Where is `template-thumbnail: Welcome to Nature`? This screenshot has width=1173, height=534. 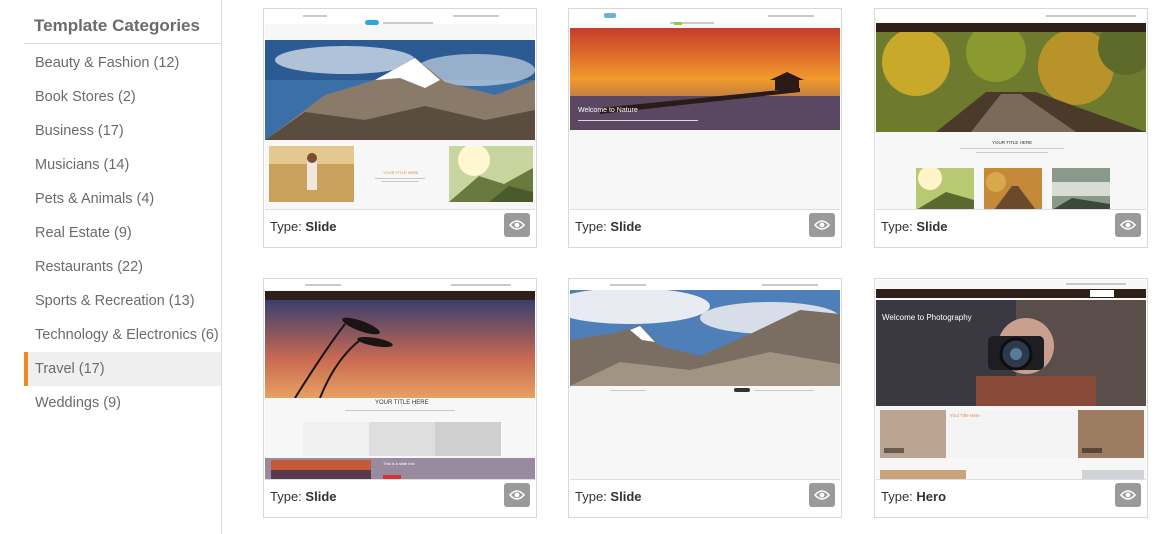 template-thumbnail: Welcome to Nature is located at coordinates (705, 110).